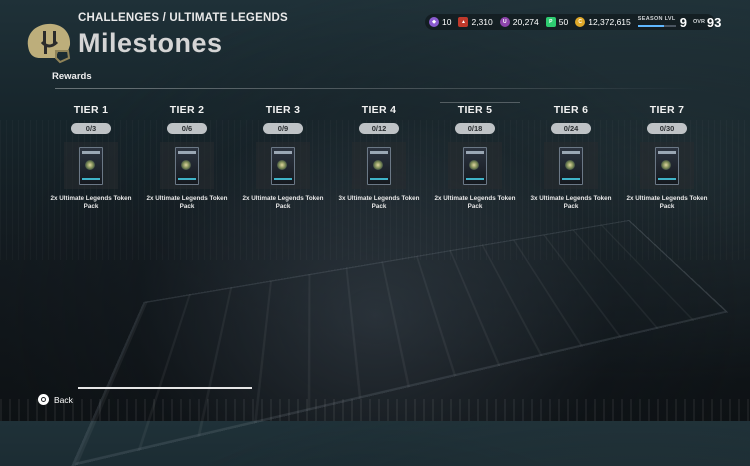  I want to click on currency-value: 10, so click(447, 22).